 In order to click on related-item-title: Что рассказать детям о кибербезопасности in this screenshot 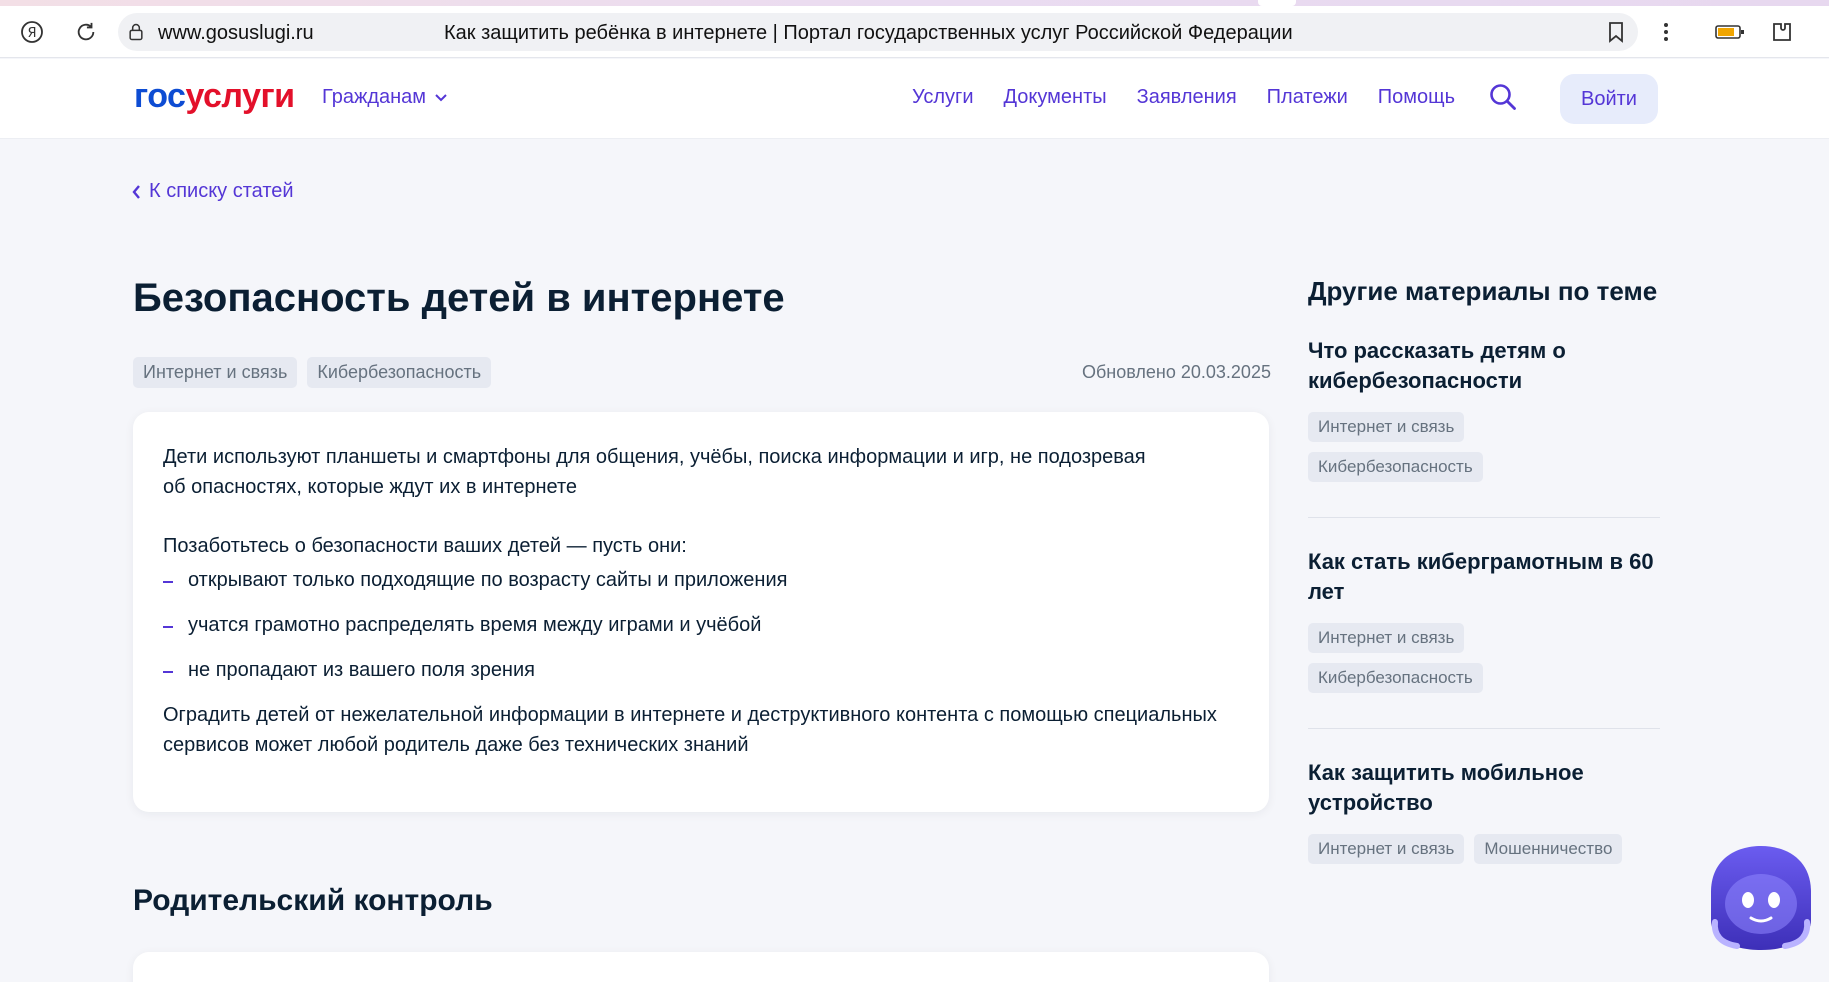, I will do `click(1484, 366)`.